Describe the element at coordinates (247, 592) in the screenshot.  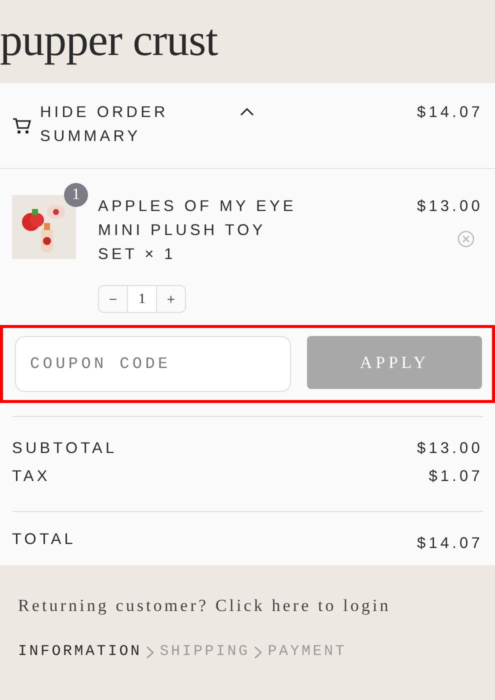
I see `login-link: Returning customer? Click here to login` at that location.